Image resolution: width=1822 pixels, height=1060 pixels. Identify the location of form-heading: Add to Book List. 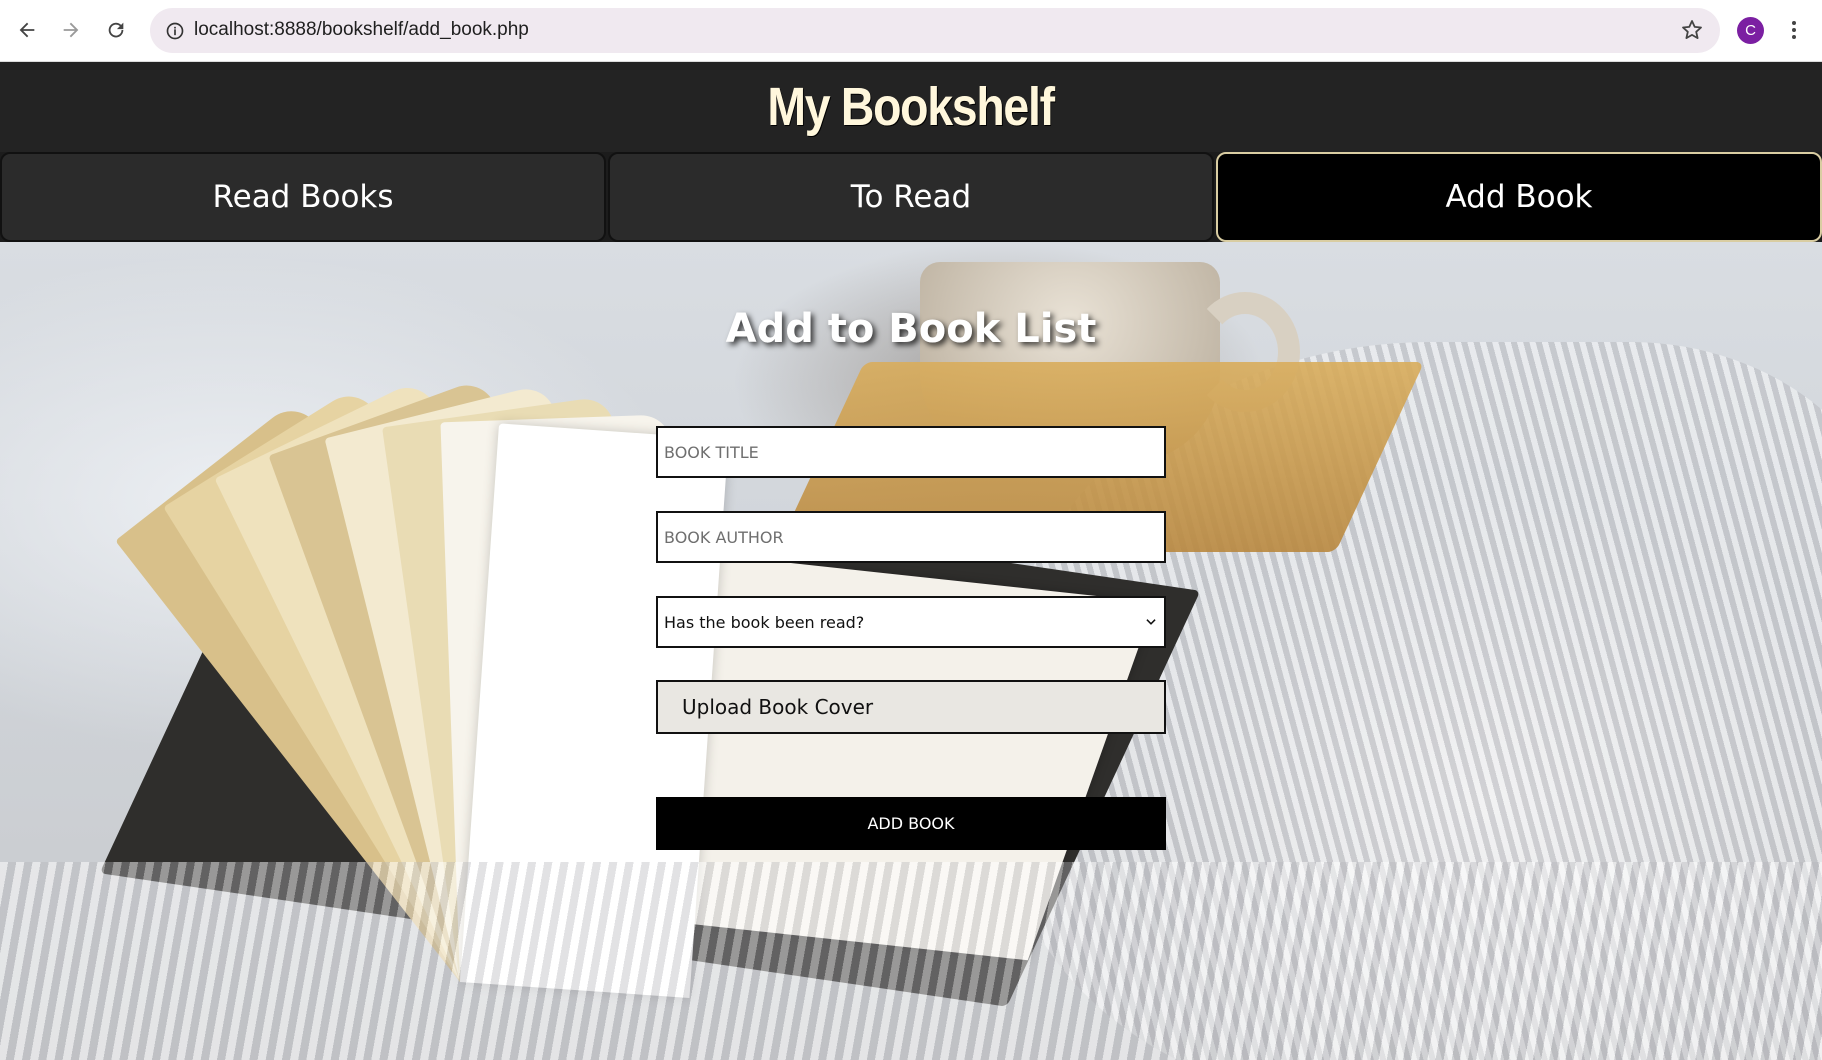
(911, 329).